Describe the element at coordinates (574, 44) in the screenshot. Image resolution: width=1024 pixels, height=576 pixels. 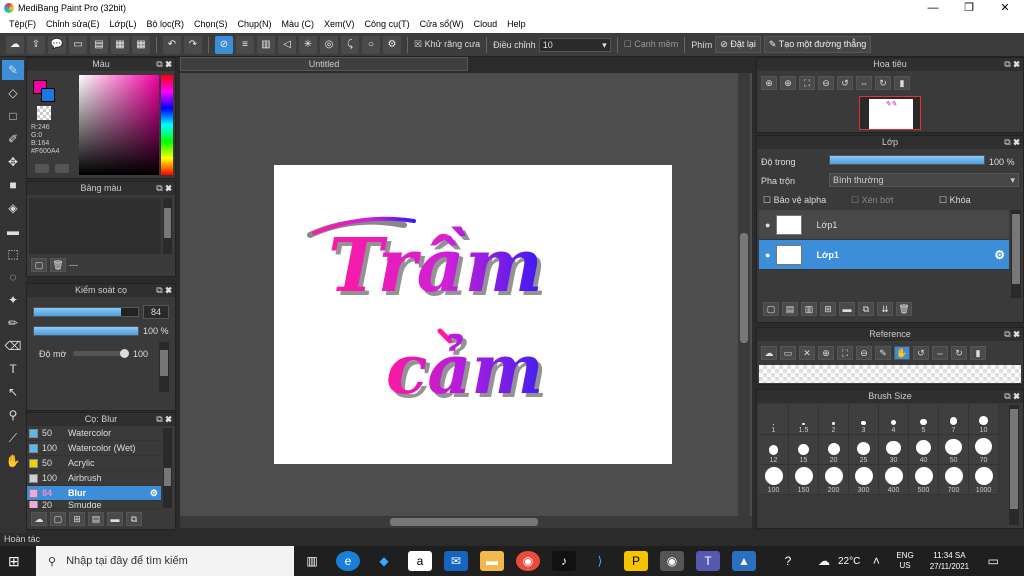
I see `adjust-dropdown: 10 ▾` at that location.